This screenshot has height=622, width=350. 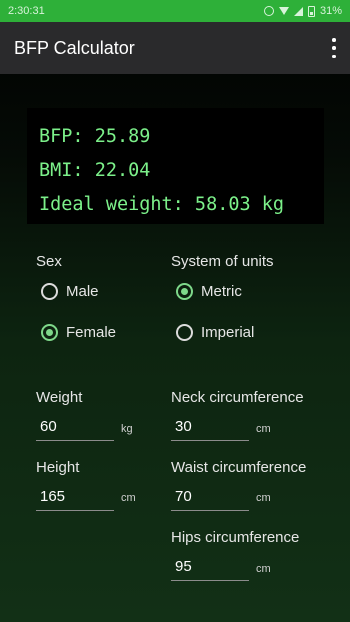 I want to click on battery-icon, so click(x=311, y=11).